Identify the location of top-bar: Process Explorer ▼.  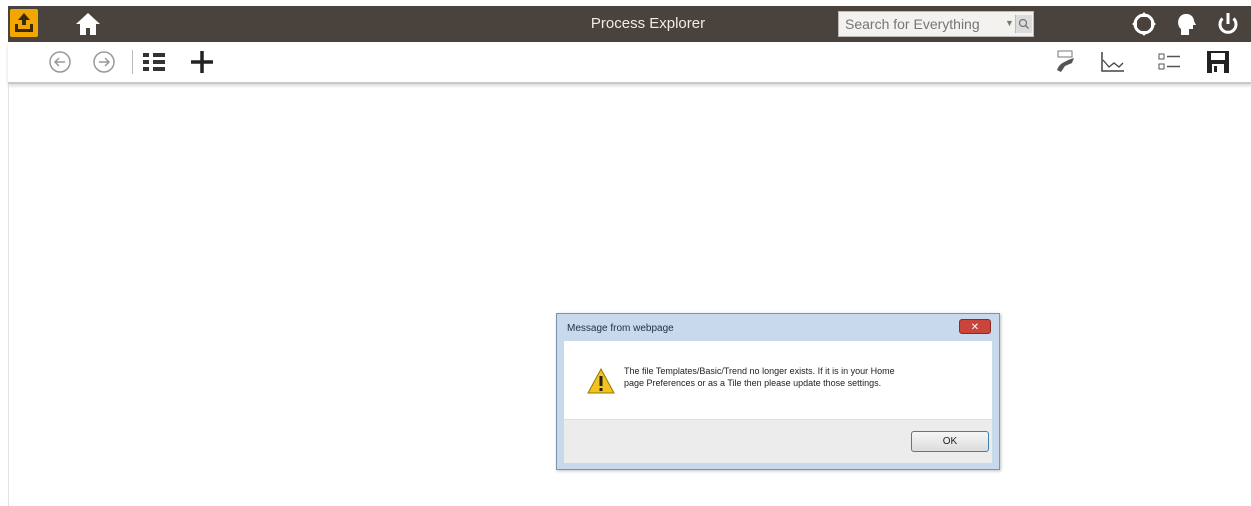
(629, 24).